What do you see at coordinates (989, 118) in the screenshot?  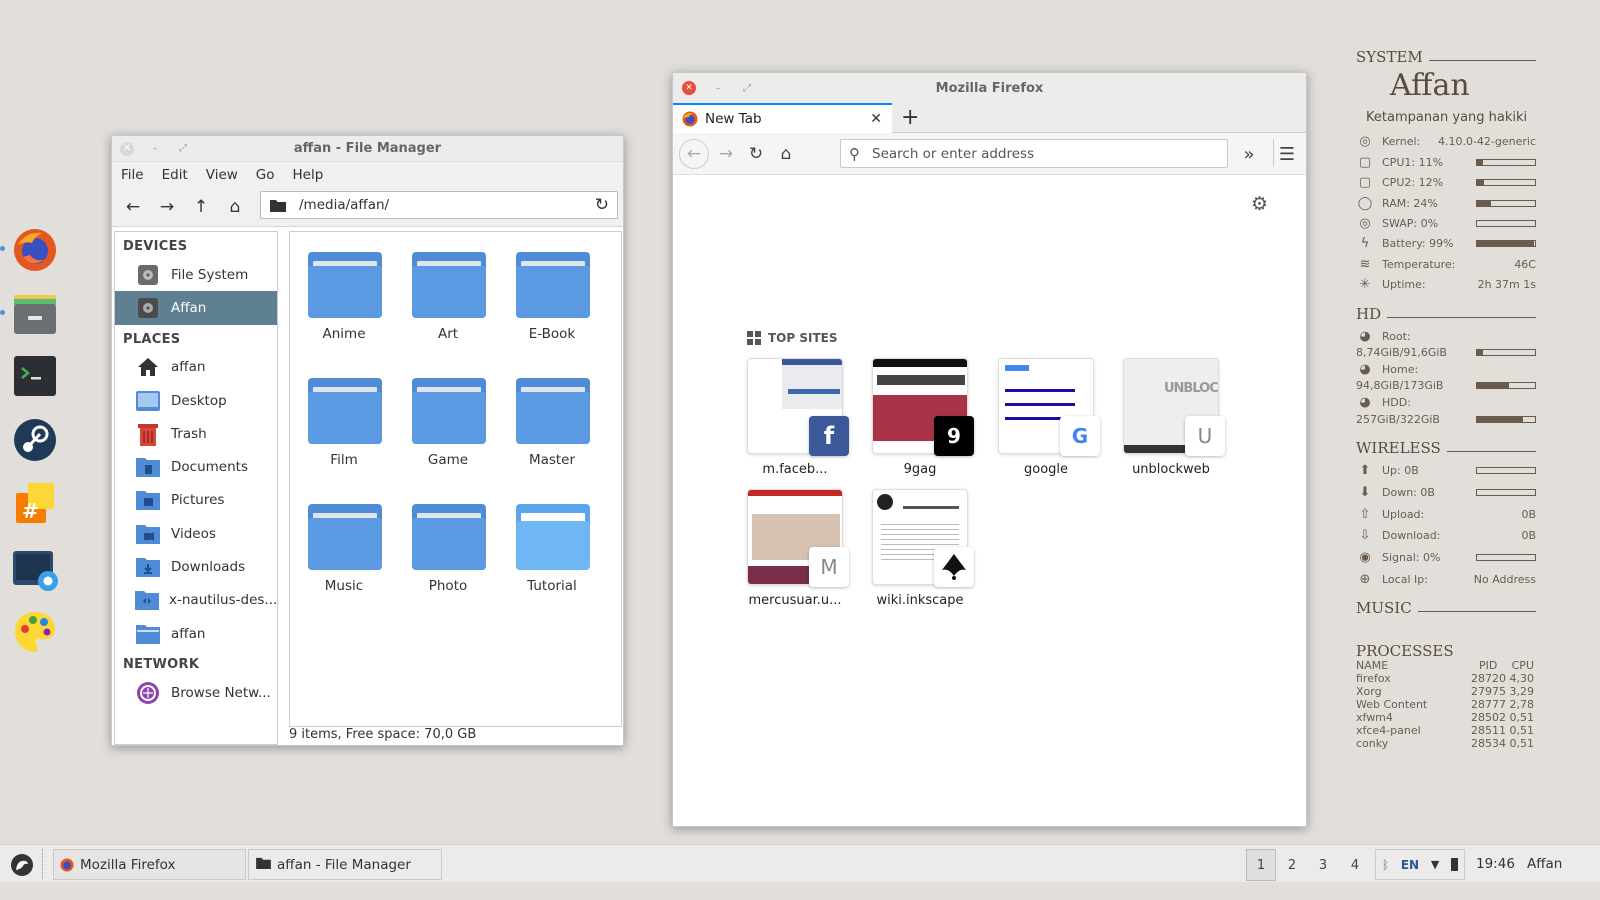 I see `tab-bar: New Tab ✕ +` at bounding box center [989, 118].